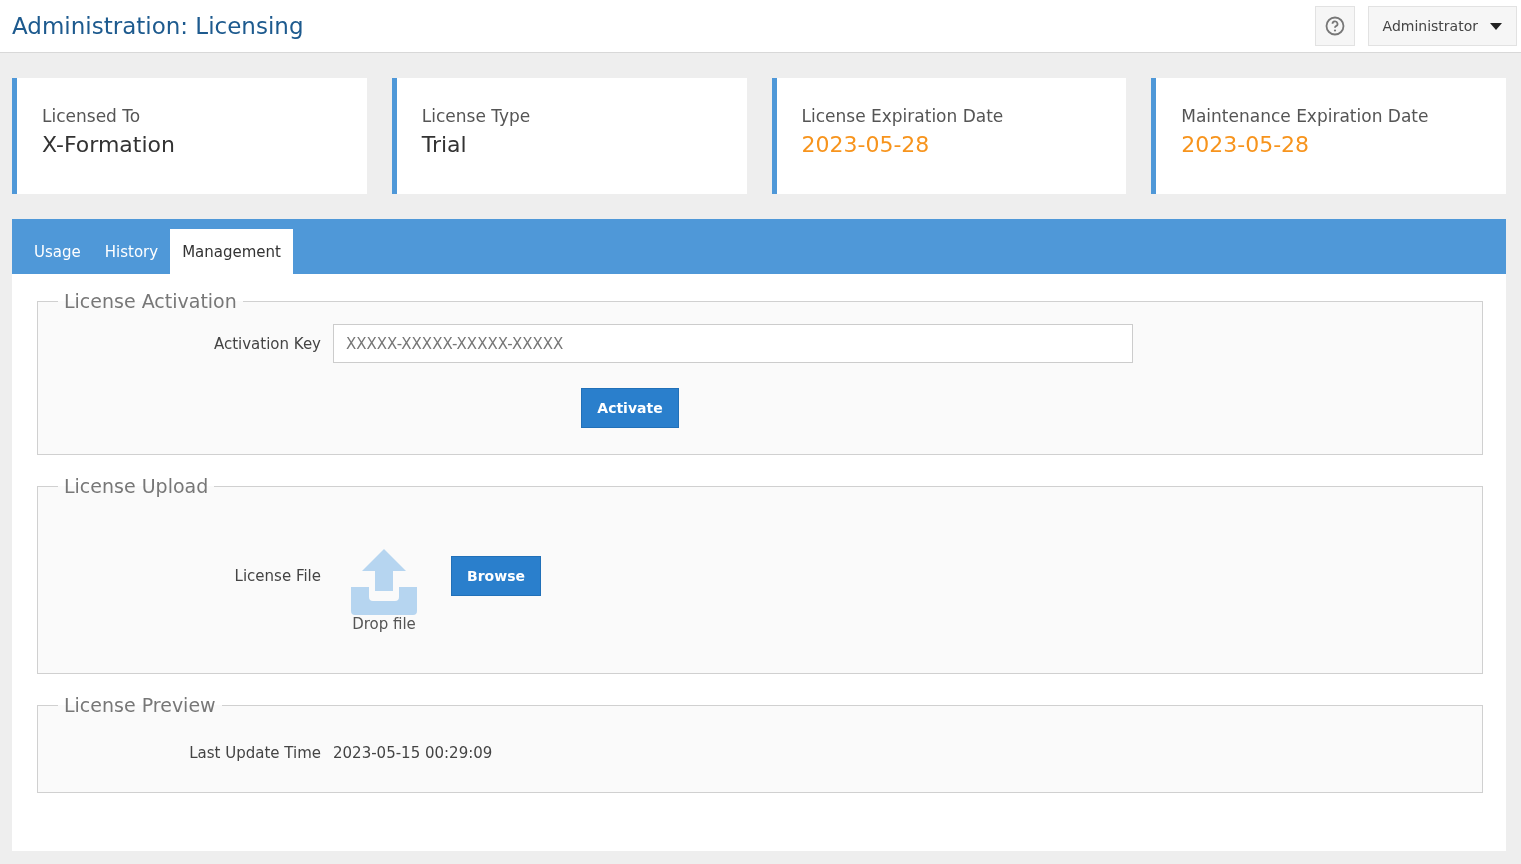  I want to click on card-label: License Expiration Date, so click(903, 116).